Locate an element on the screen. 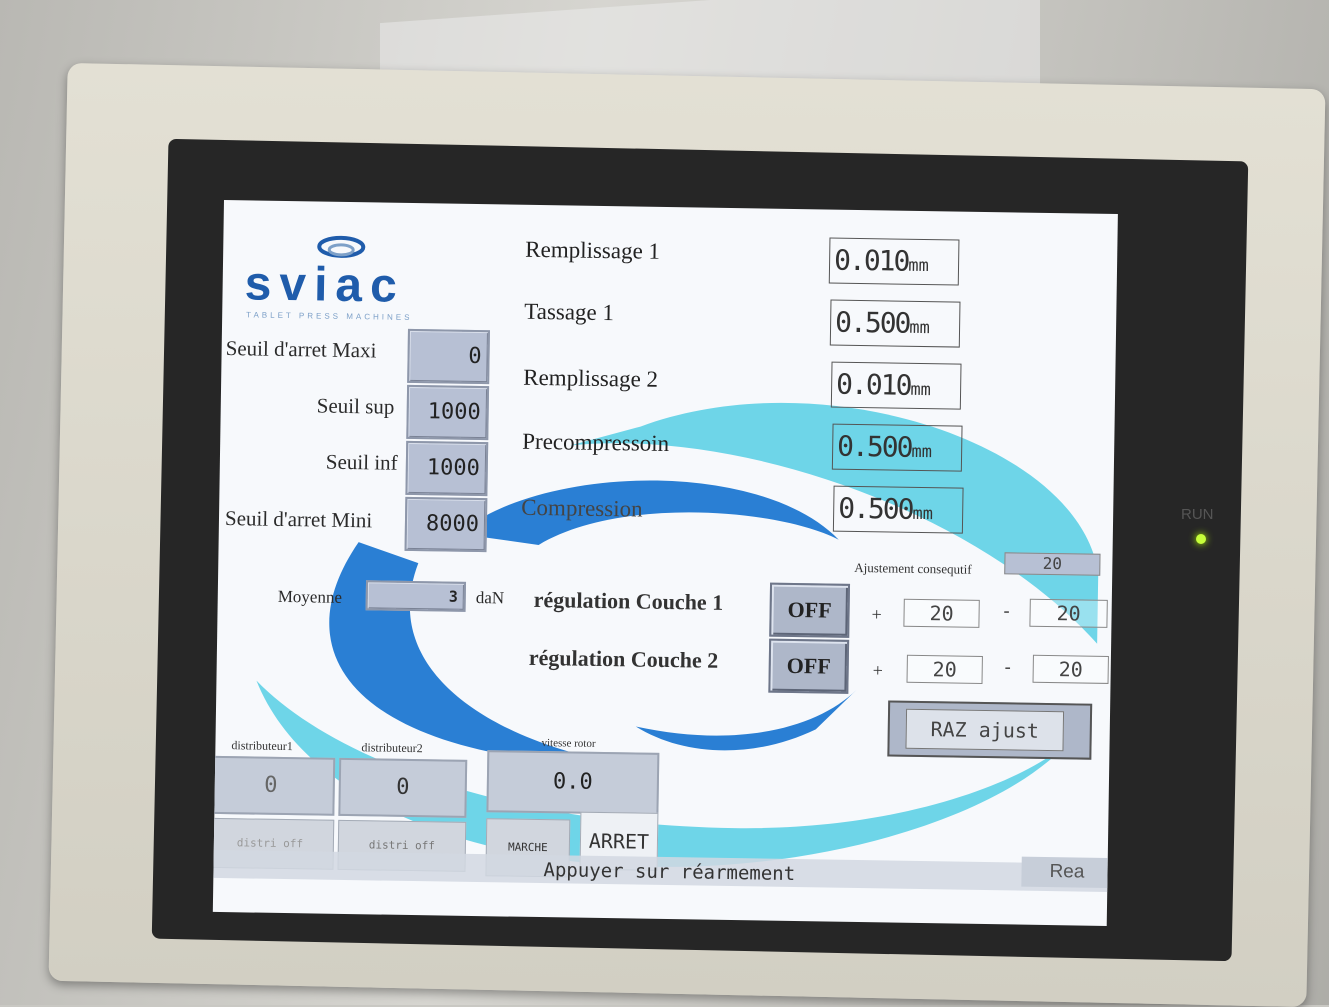 This screenshot has height=1007, width=1329. average-unit: daN is located at coordinates (490, 598).